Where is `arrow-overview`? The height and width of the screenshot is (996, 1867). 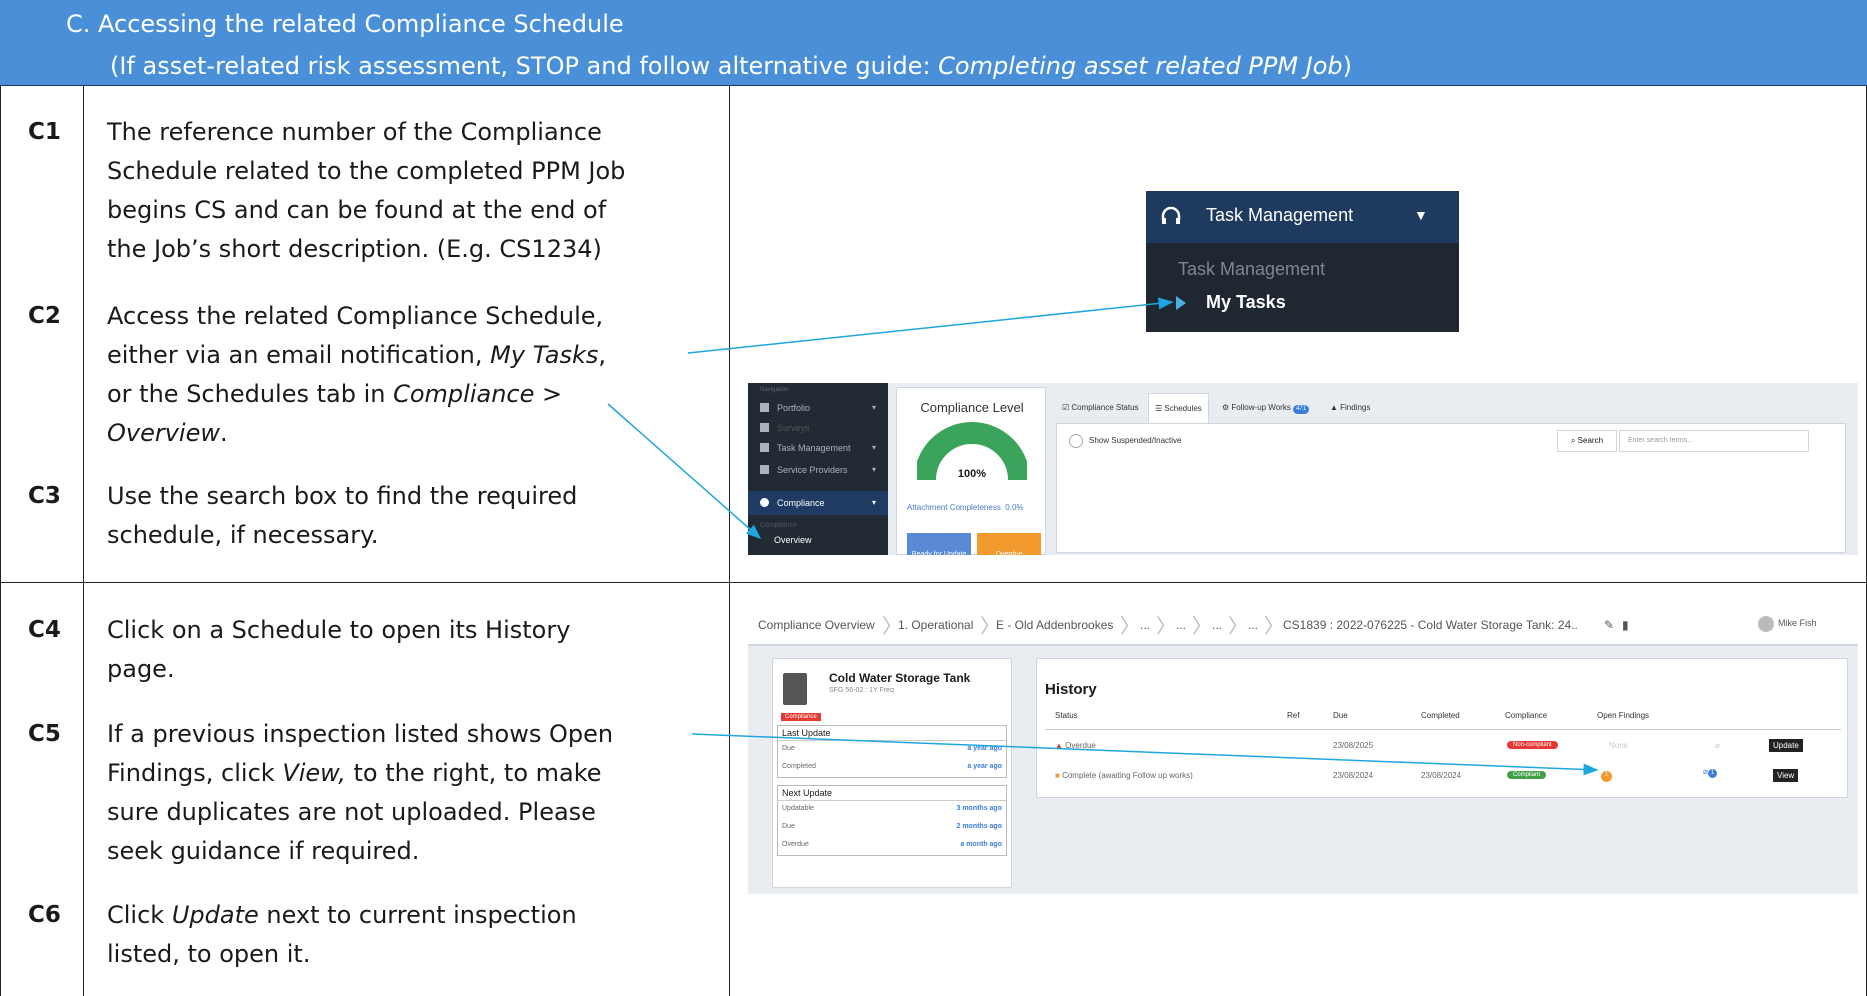
arrow-overview is located at coordinates (684, 471).